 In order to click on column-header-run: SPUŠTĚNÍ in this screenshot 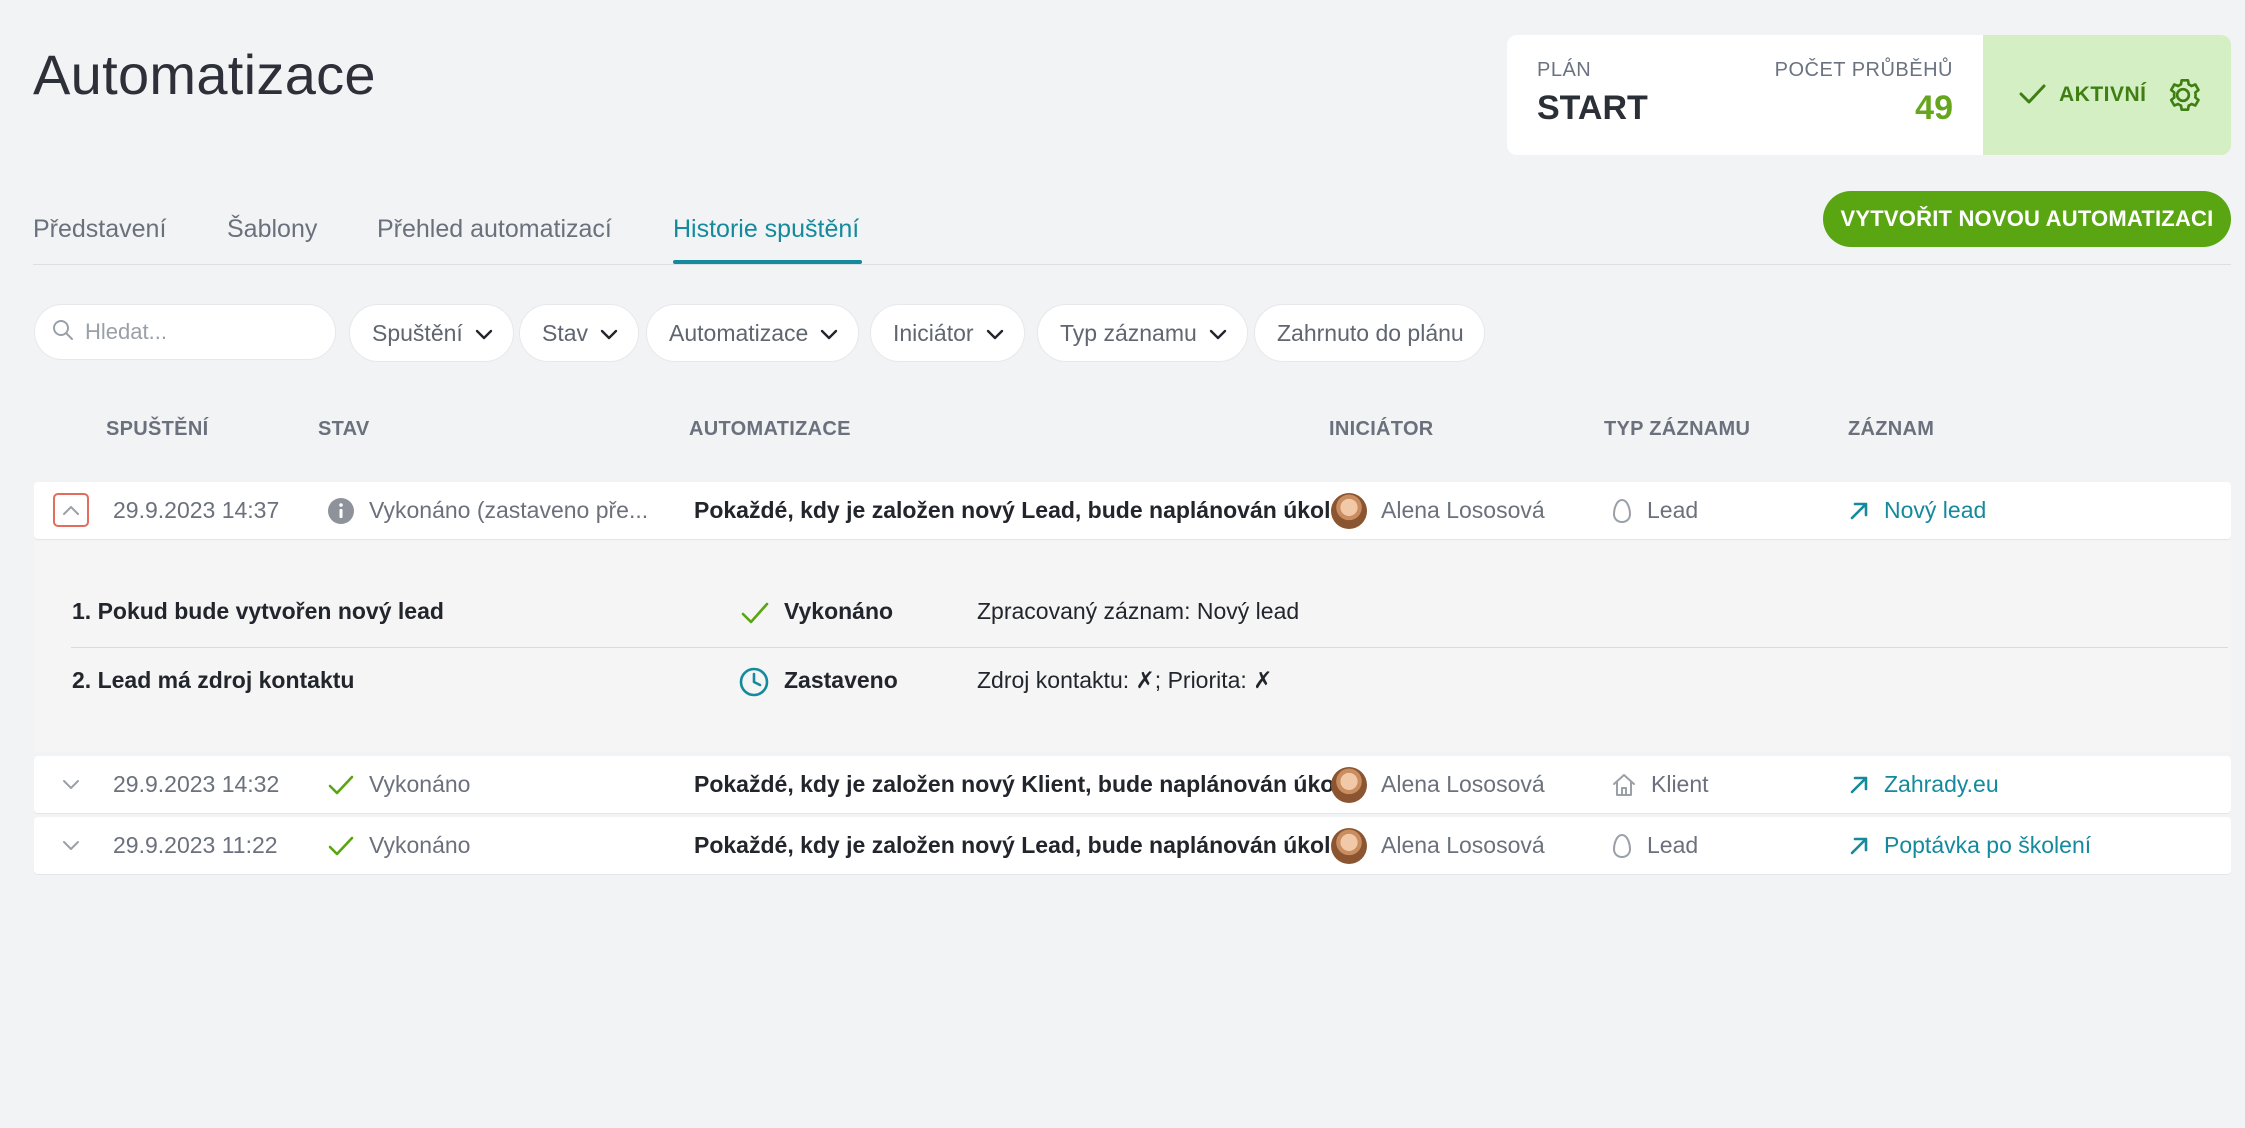, I will do `click(157, 429)`.